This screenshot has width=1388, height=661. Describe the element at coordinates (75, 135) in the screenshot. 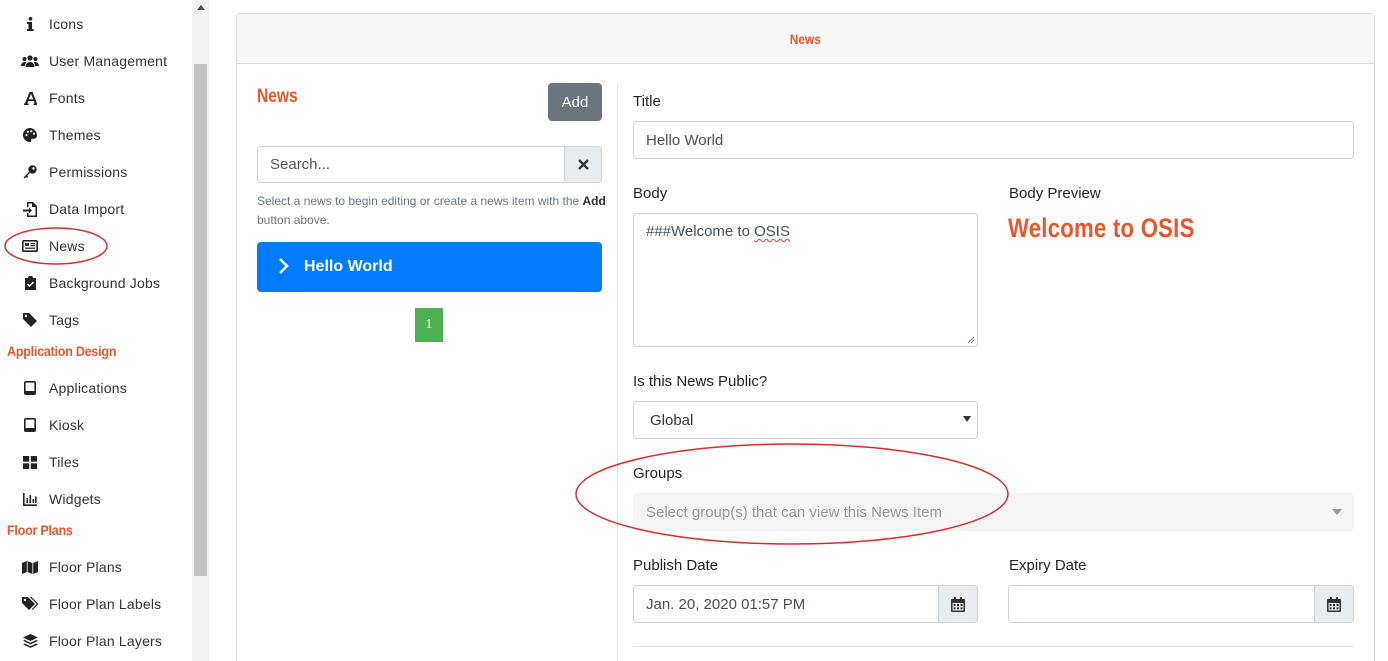

I see `sidebar-item-label: Themes` at that location.